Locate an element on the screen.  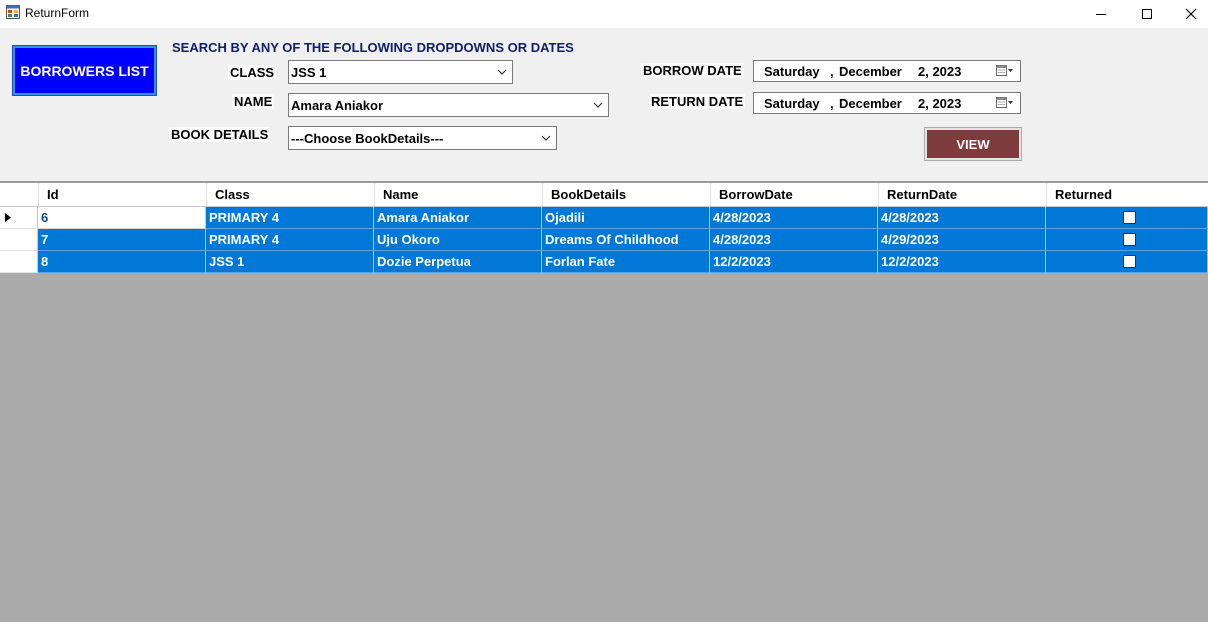
minimize-button is located at coordinates (1101, 14).